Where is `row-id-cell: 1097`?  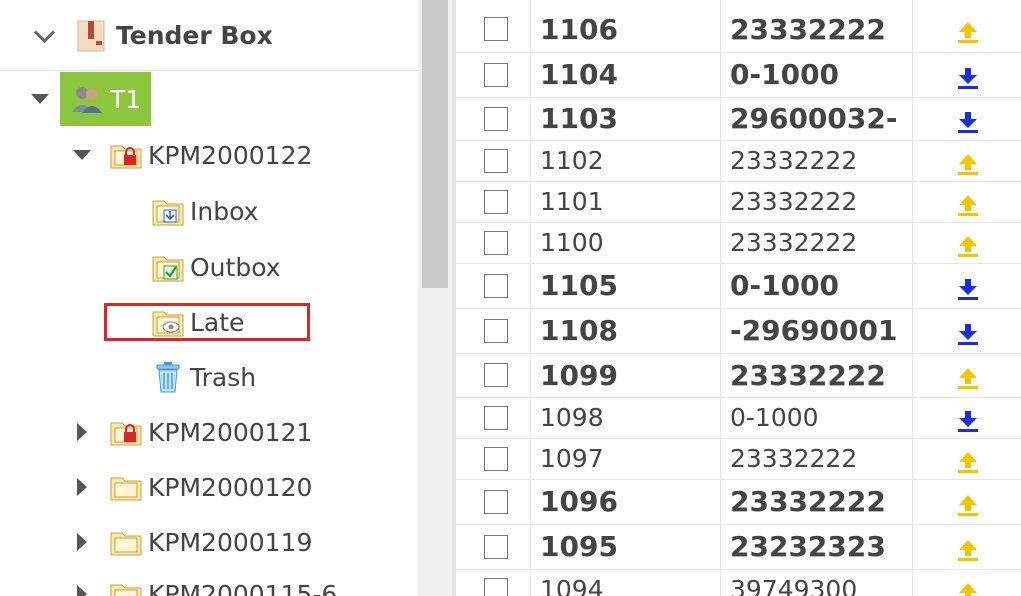
row-id-cell: 1097 is located at coordinates (572, 458).